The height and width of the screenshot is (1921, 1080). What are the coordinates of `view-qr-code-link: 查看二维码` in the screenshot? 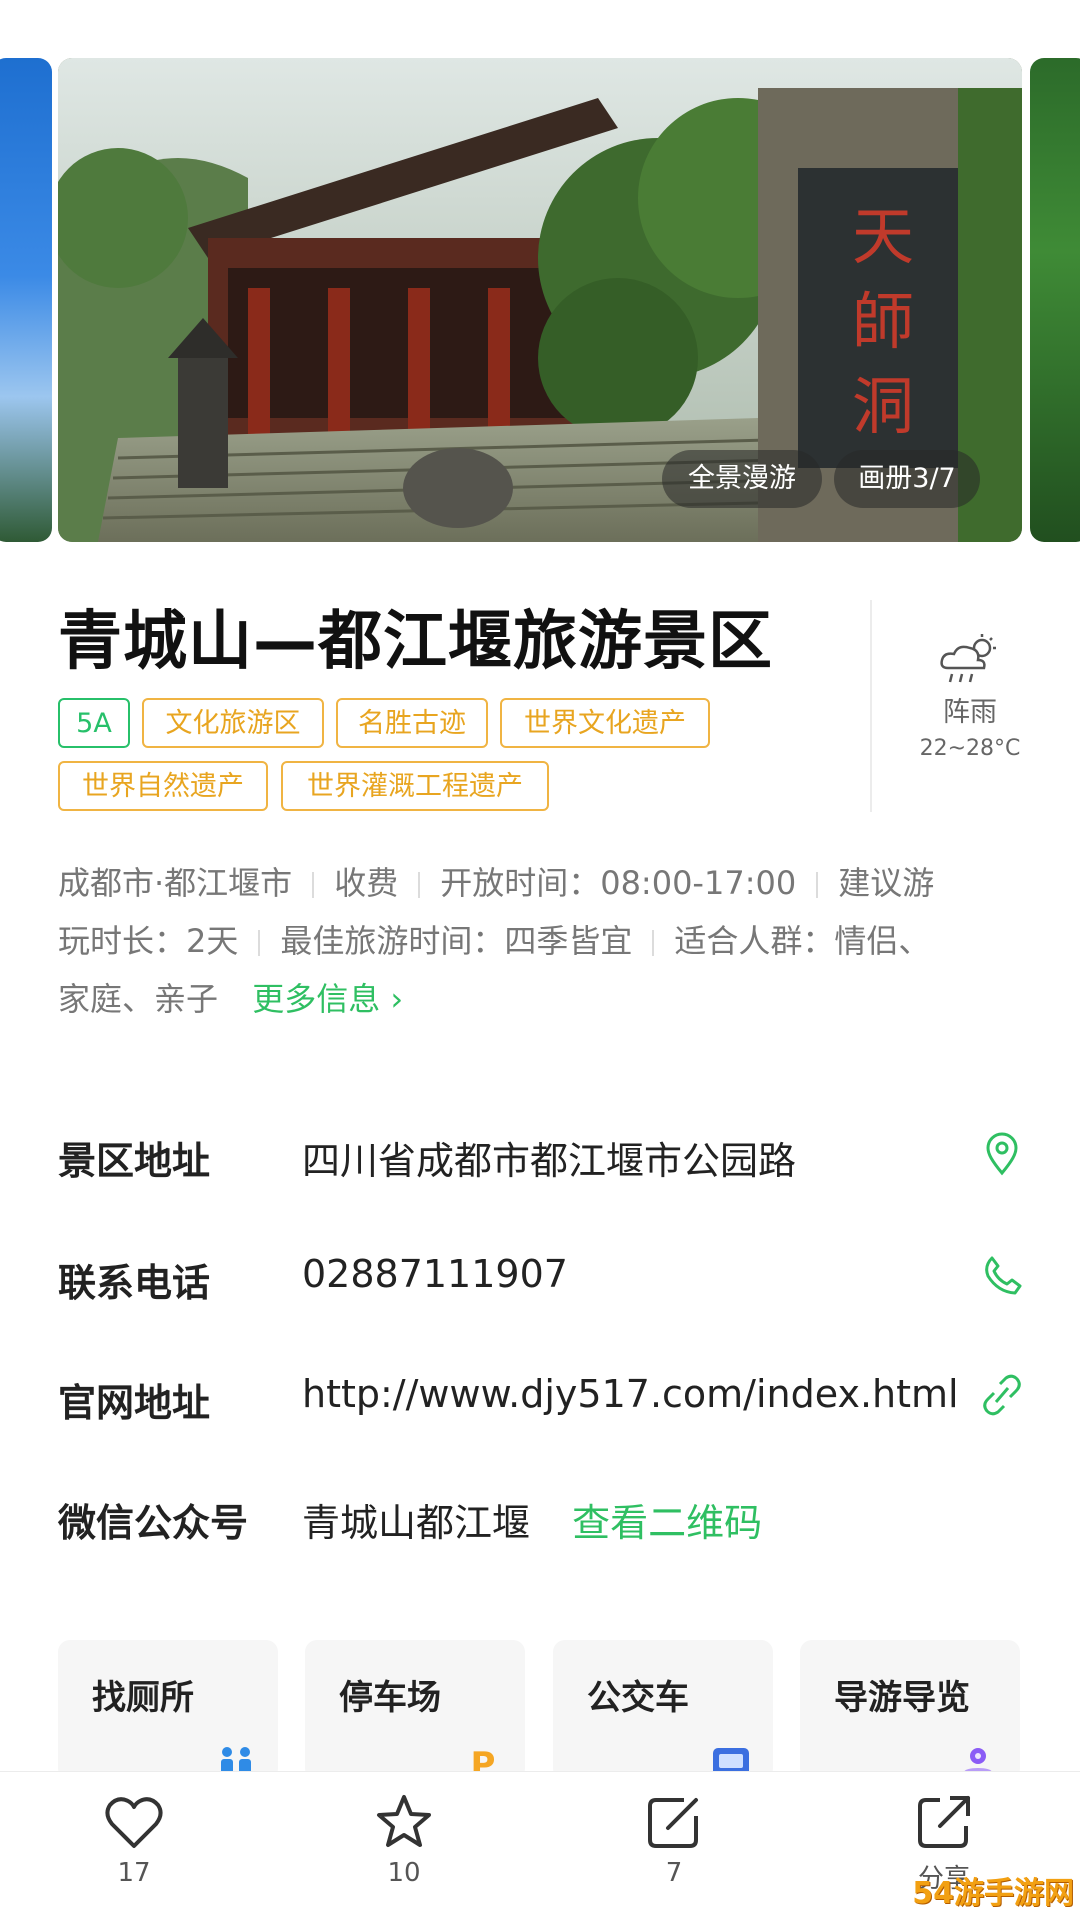 It's located at (667, 1523).